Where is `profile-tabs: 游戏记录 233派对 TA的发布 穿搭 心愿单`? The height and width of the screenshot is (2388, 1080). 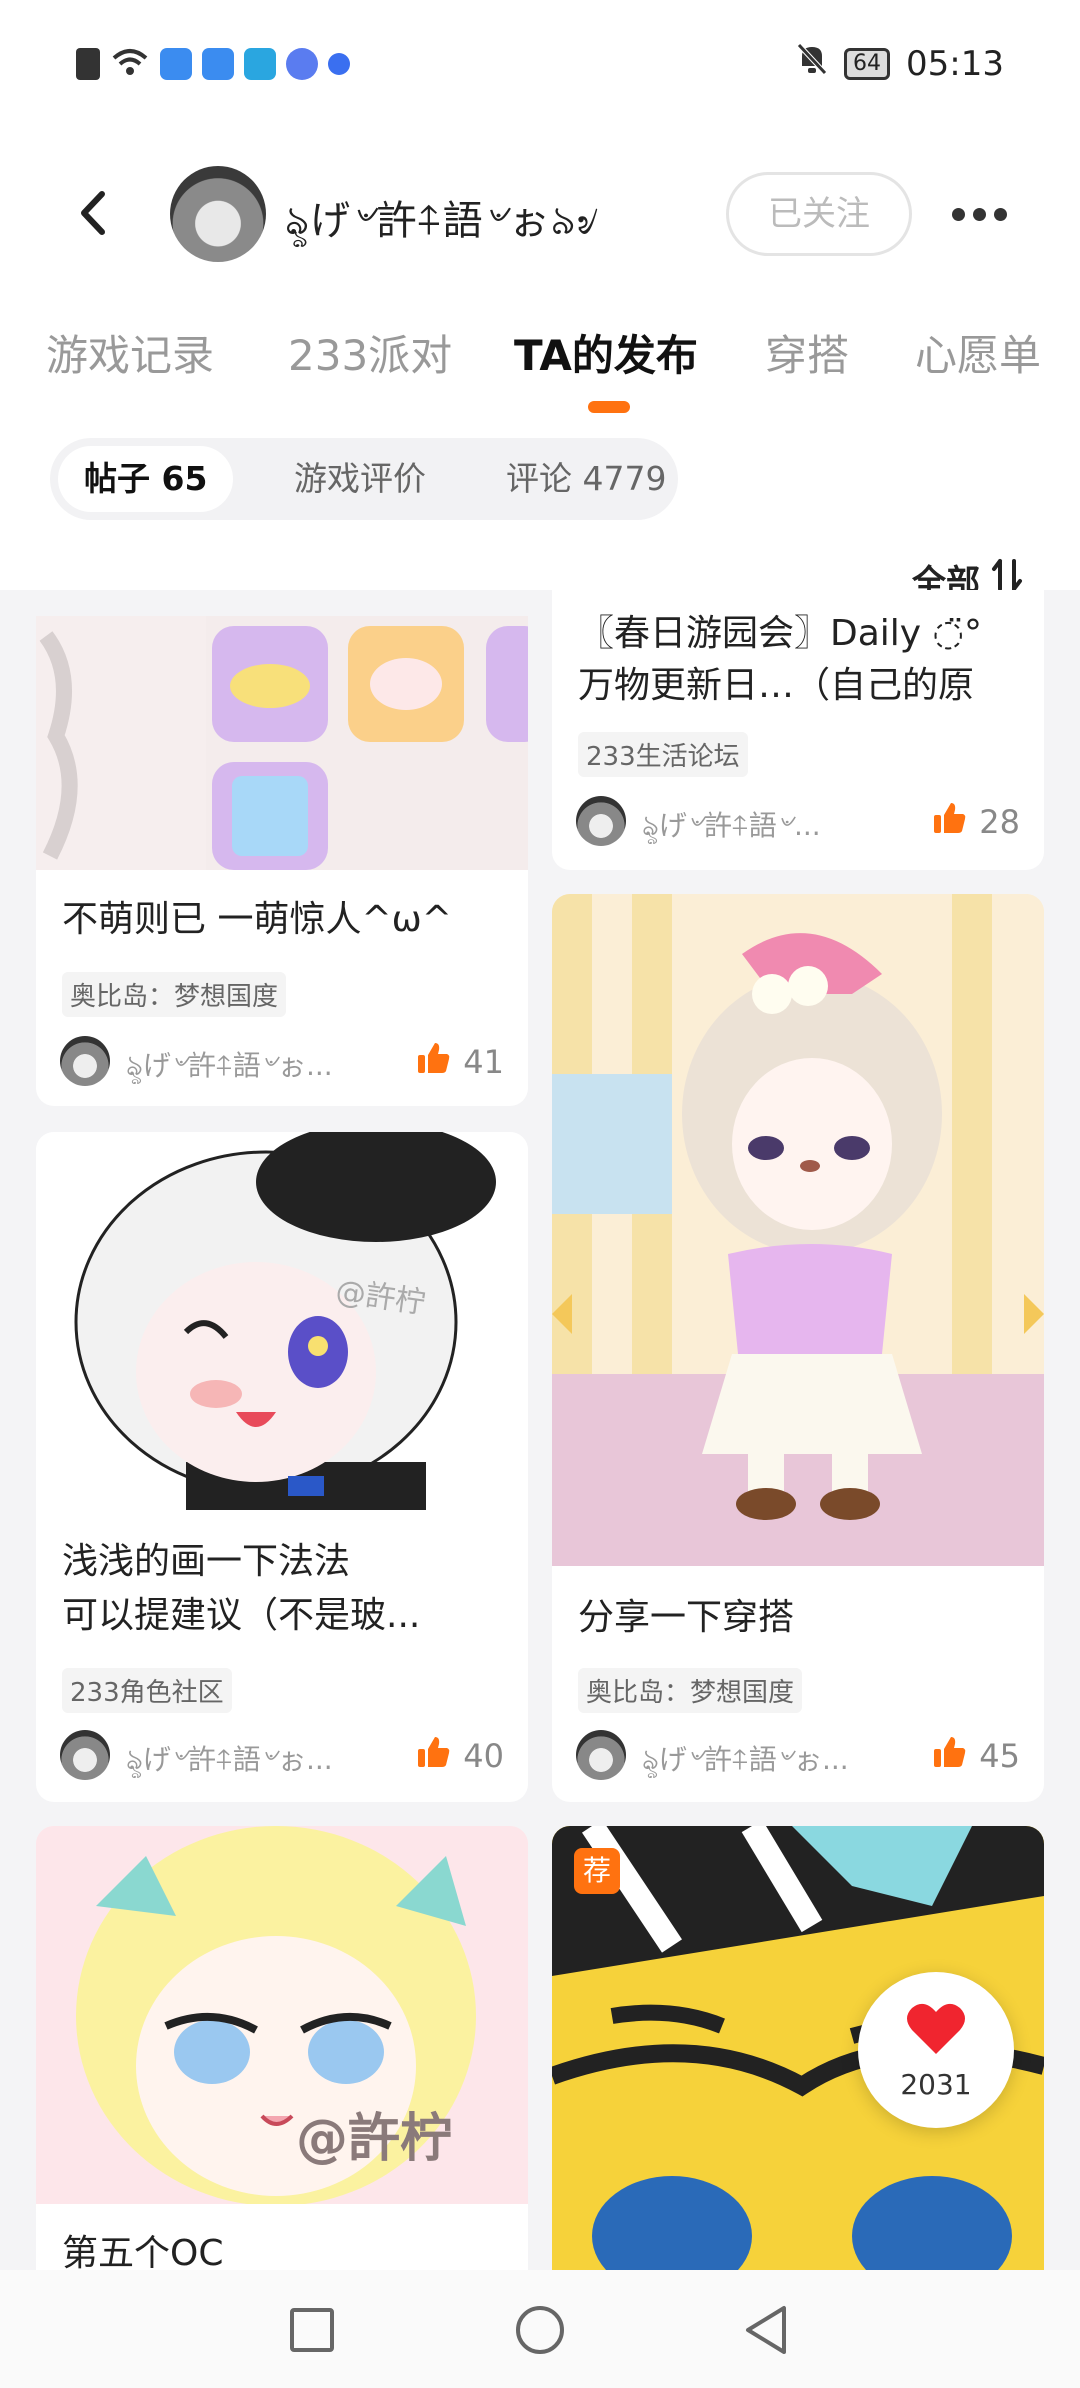 profile-tabs: 游戏记录 233派对 TA的发布 穿搭 心愿单 is located at coordinates (540, 365).